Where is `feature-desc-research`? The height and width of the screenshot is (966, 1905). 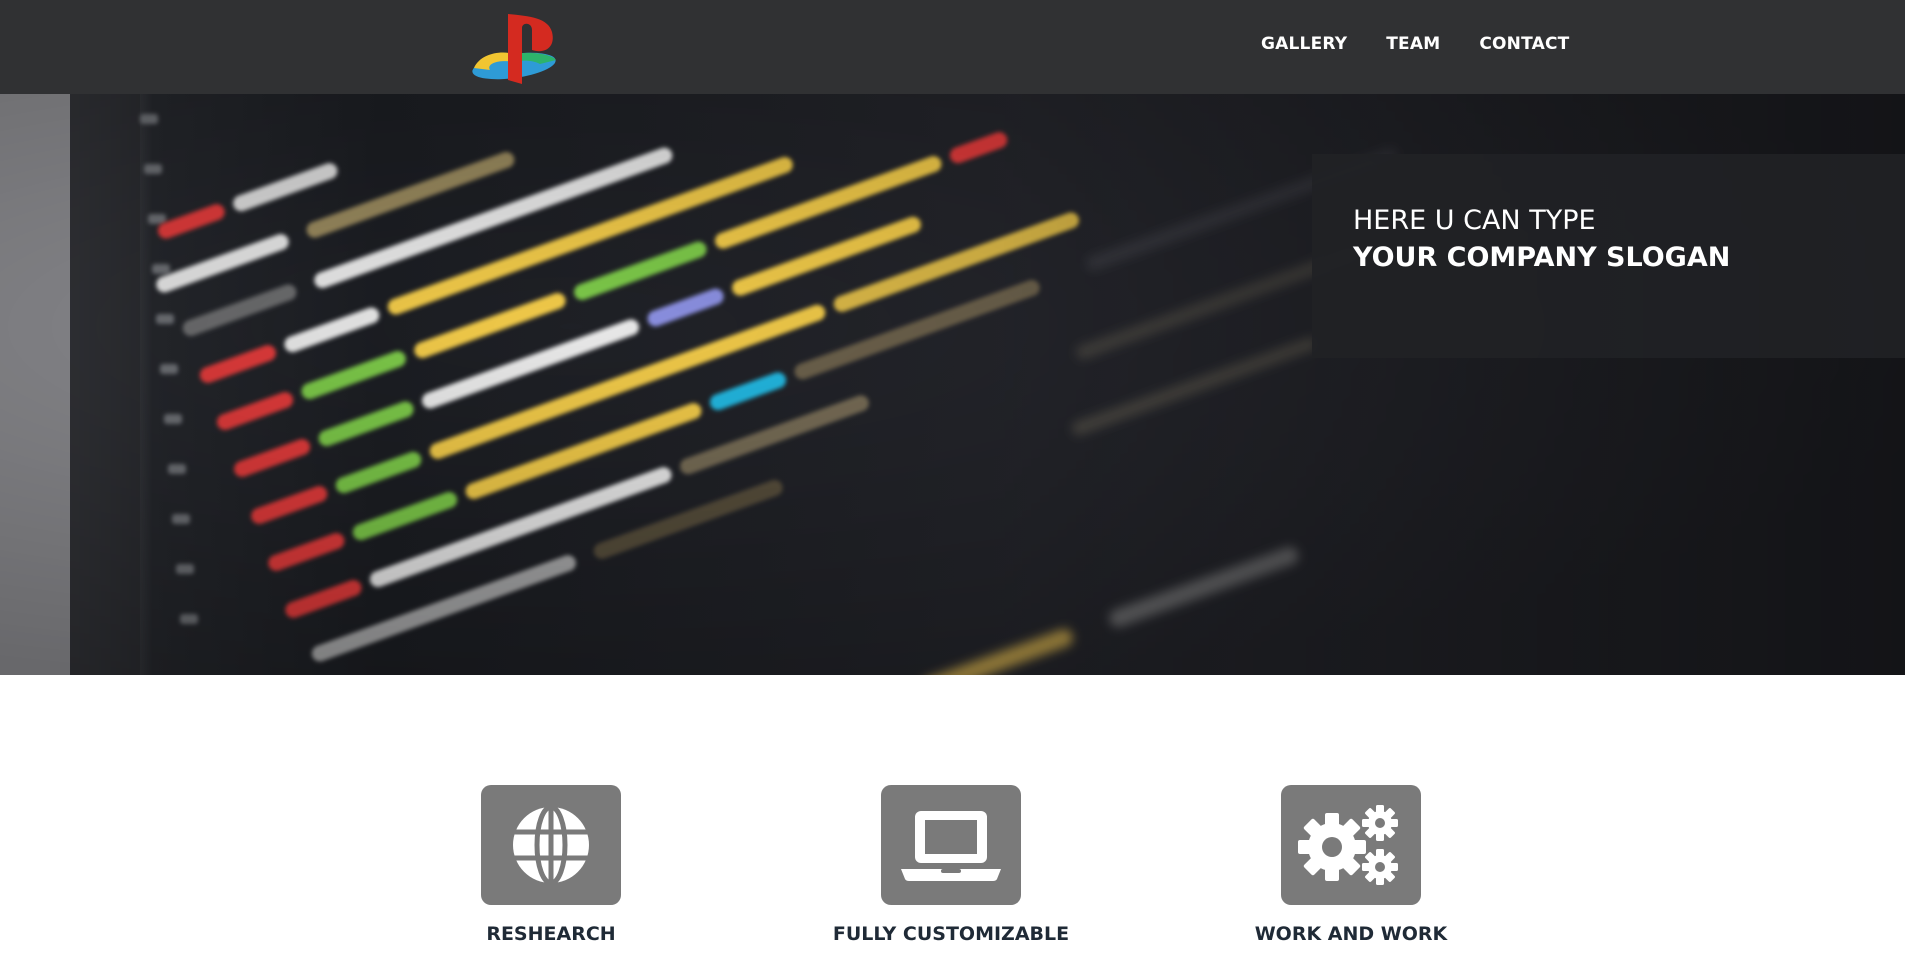 feature-desc-research is located at coordinates (551, 962).